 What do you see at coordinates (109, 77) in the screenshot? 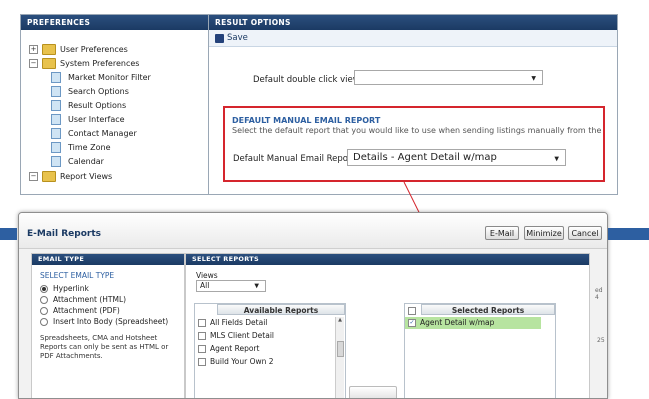
I see `tree-item-label: Market Monitor Filter` at bounding box center [109, 77].